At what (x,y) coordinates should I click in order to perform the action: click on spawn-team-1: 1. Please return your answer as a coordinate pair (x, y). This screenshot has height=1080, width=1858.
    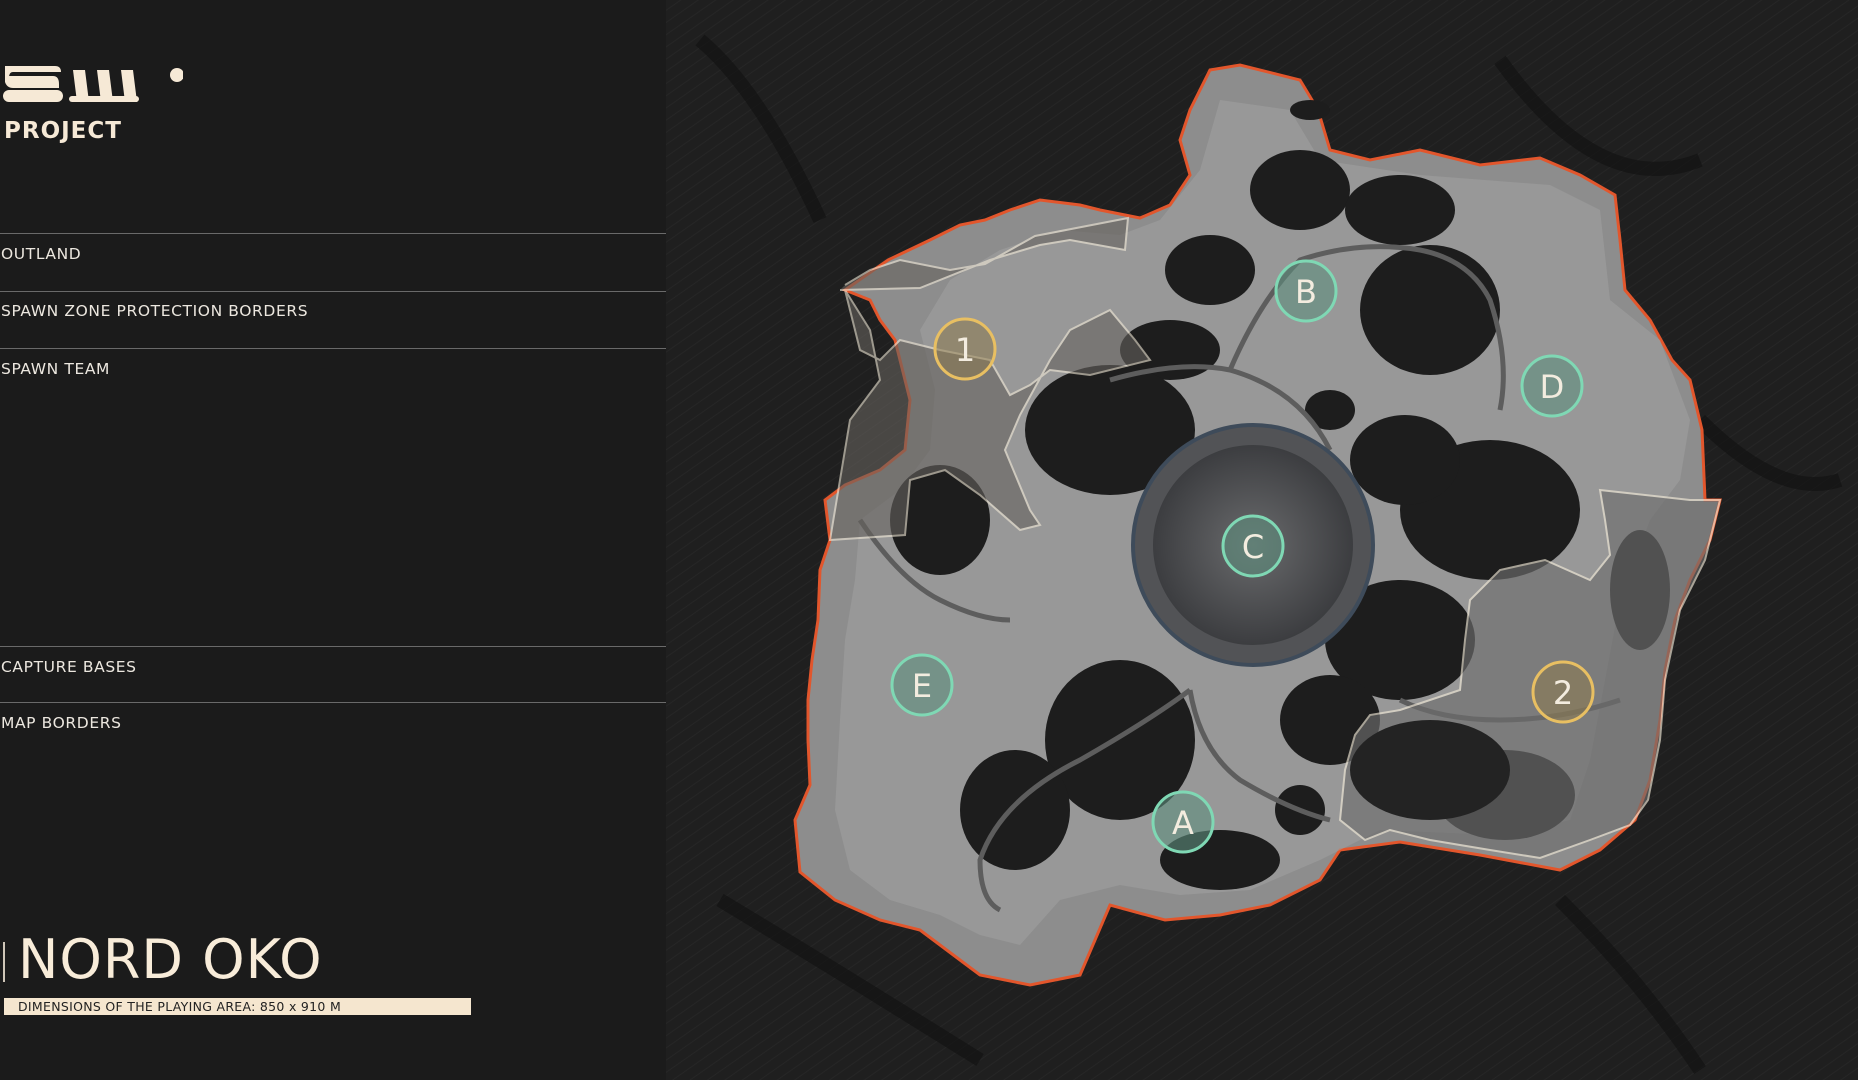
    Looking at the image, I should click on (965, 349).